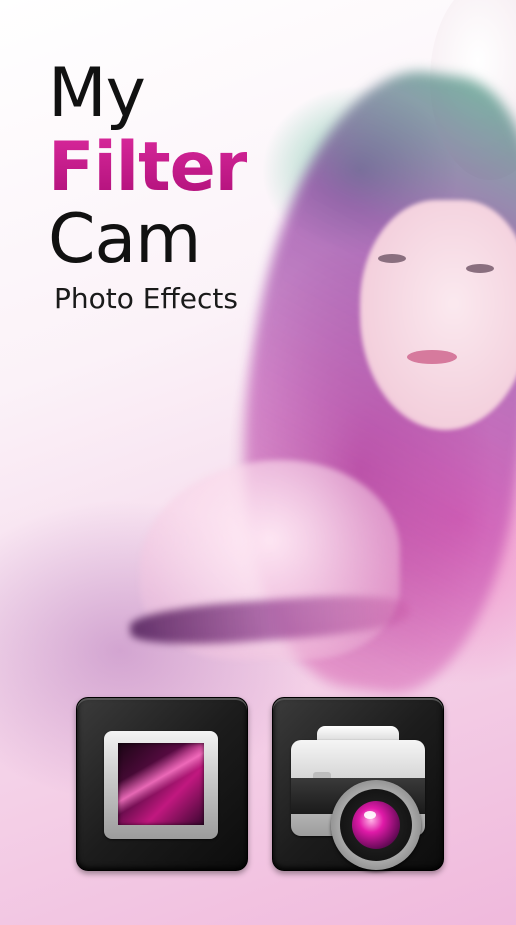  I want to click on gallery-button, so click(162, 784).